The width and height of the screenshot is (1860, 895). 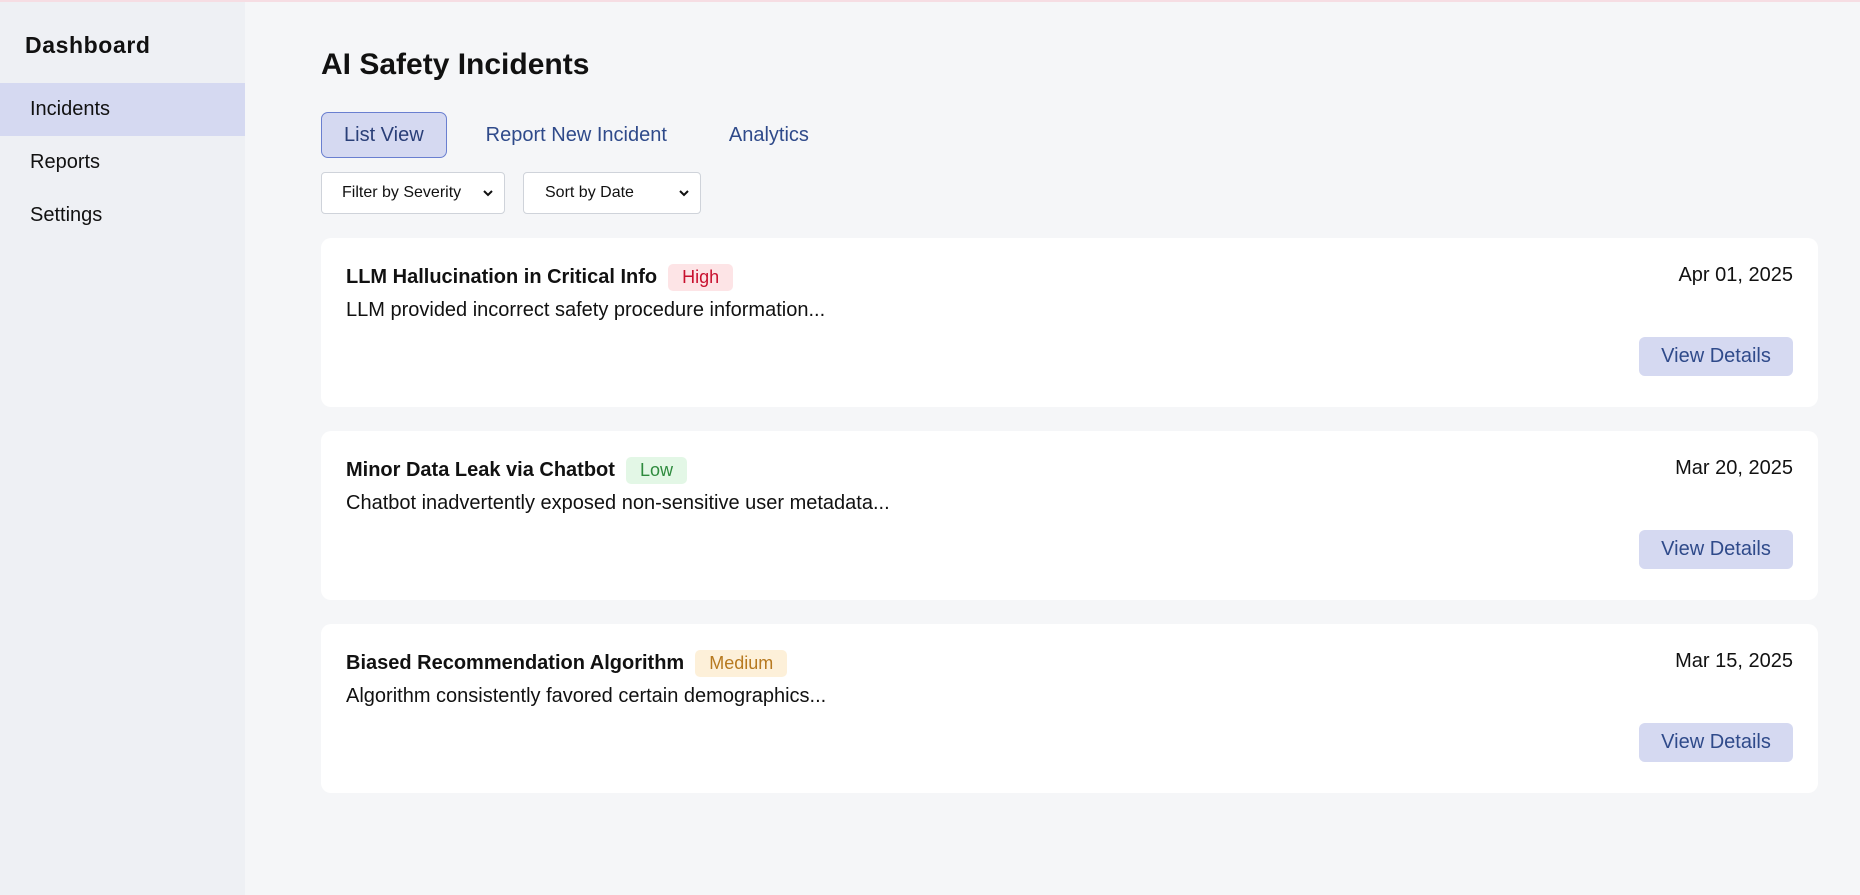 What do you see at coordinates (1069, 277) in the screenshot?
I see `incident-header: LLM Hallucination in Critical Info High` at bounding box center [1069, 277].